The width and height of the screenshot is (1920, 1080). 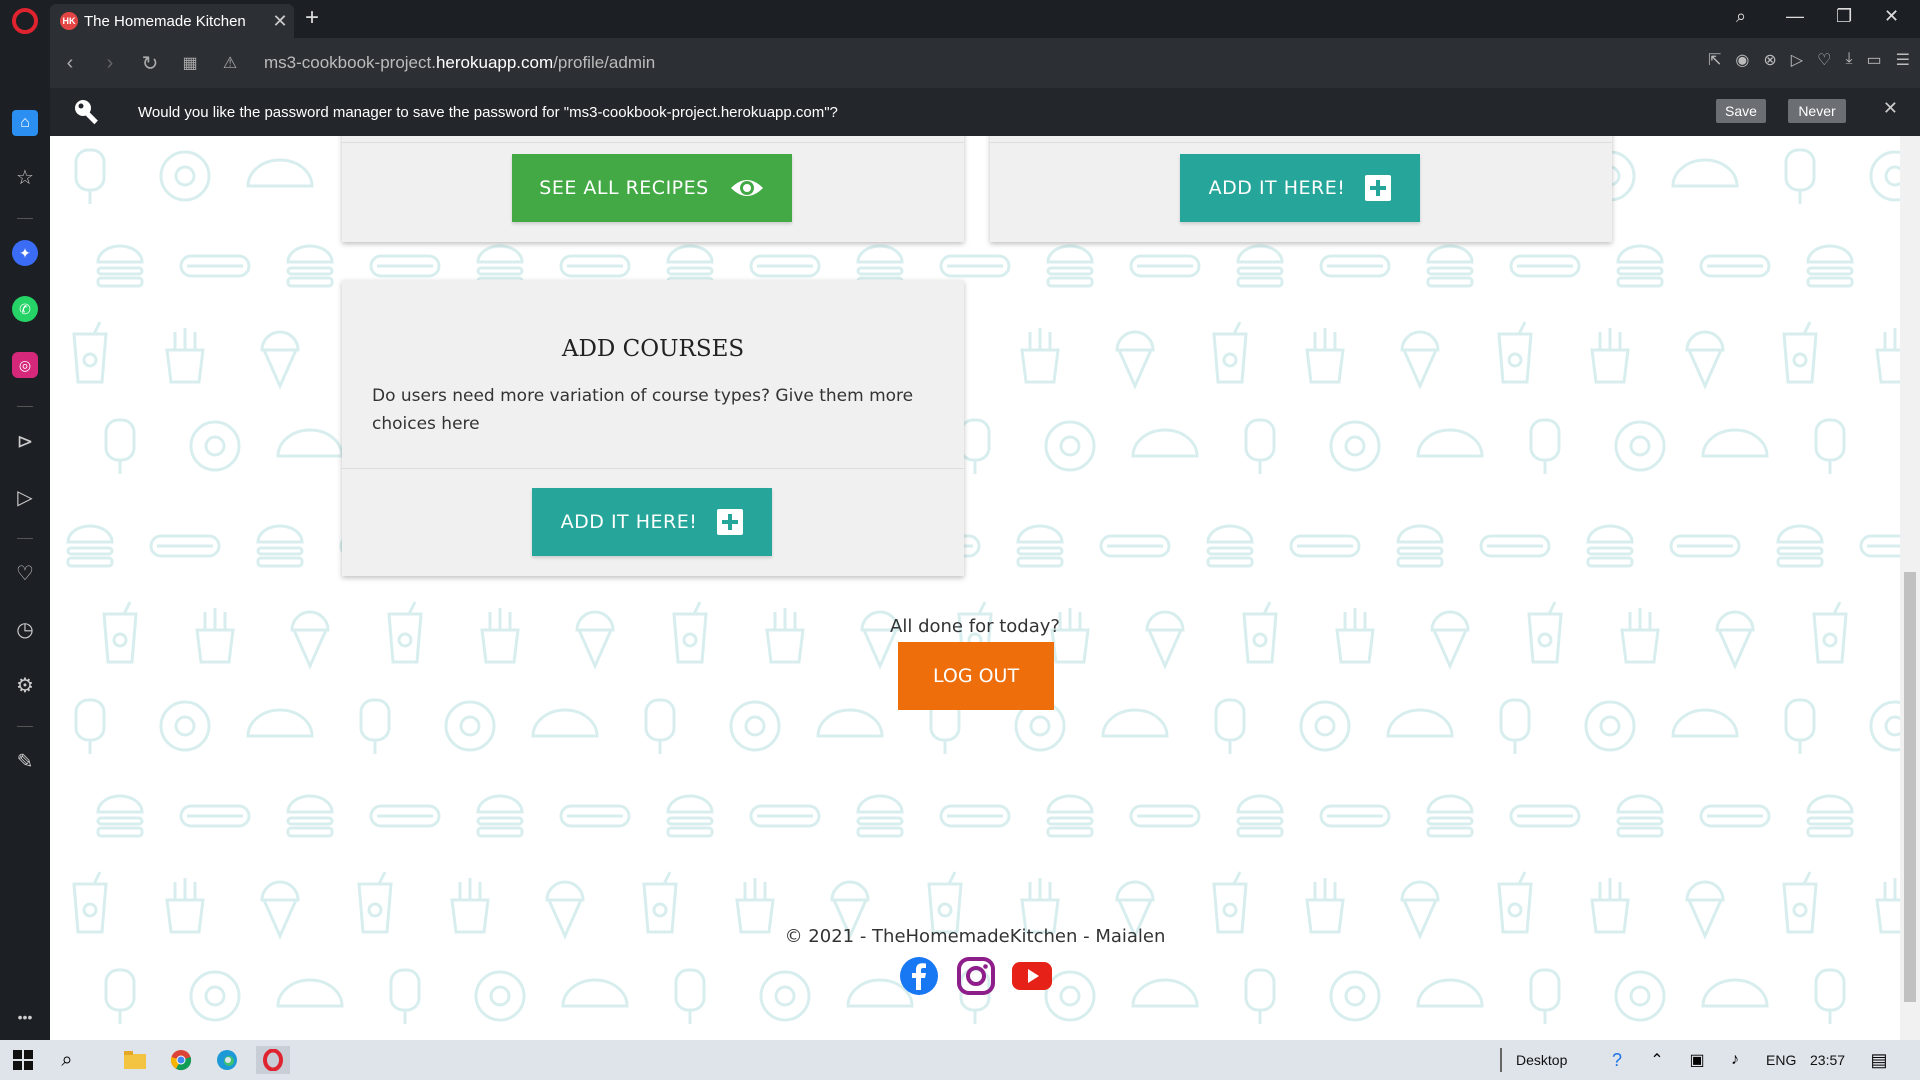 I want to click on search-tabs-icon: ⌕, so click(x=1741, y=16).